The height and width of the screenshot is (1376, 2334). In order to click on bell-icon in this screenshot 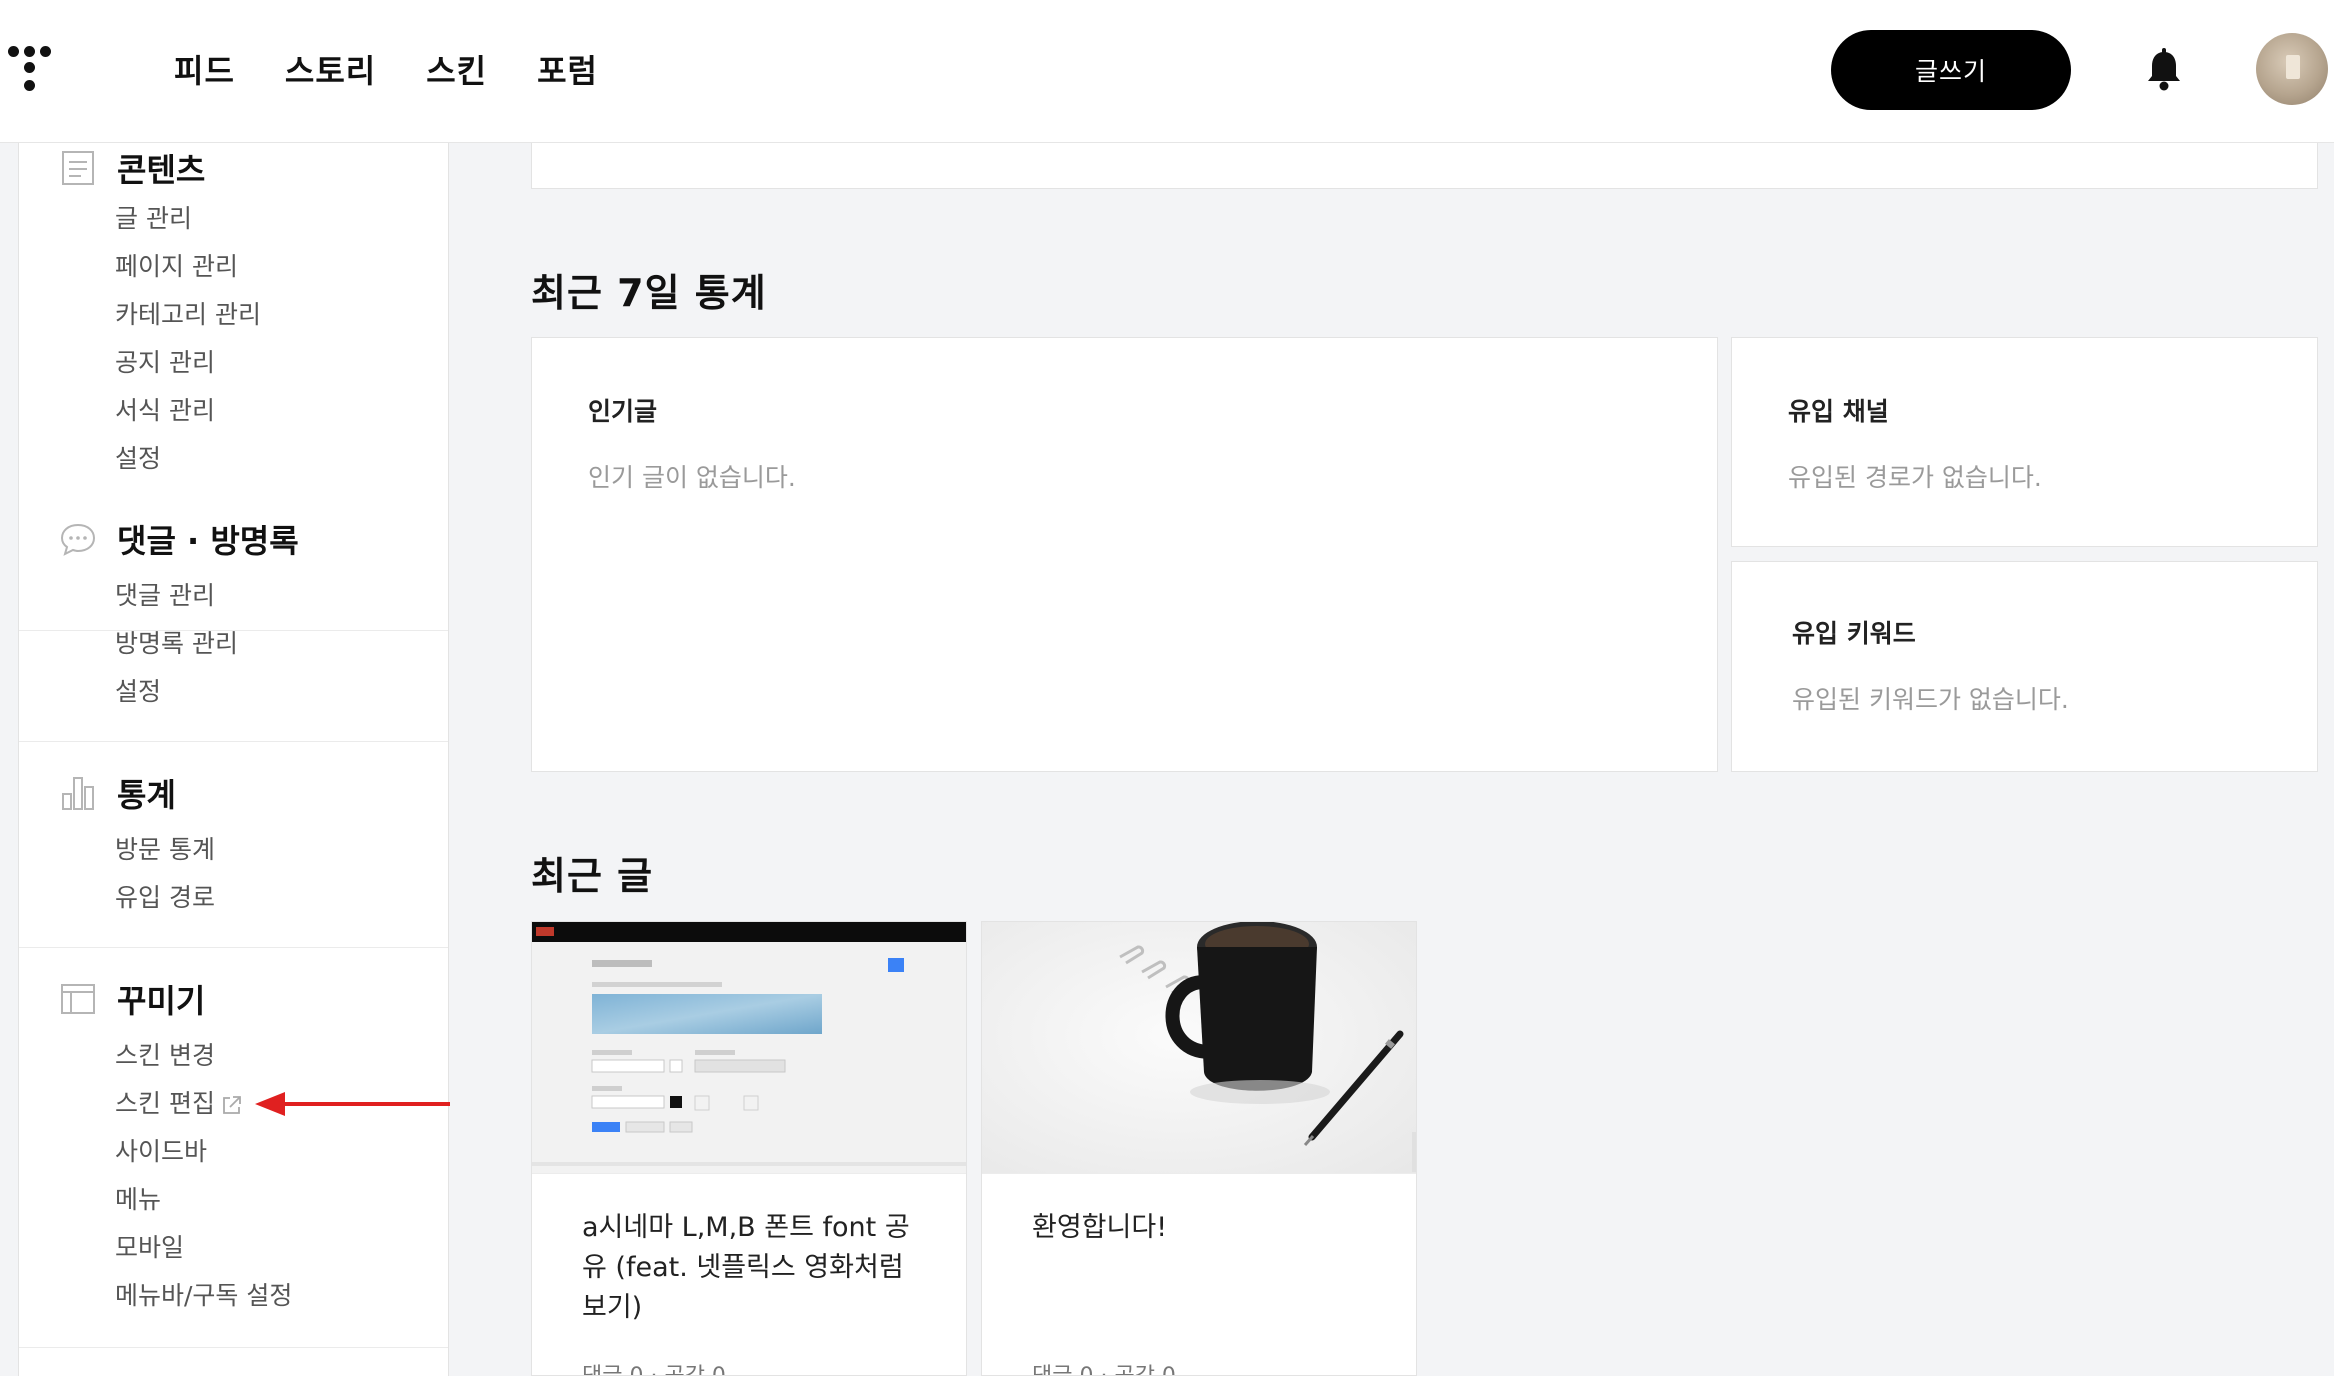, I will do `click(2164, 70)`.